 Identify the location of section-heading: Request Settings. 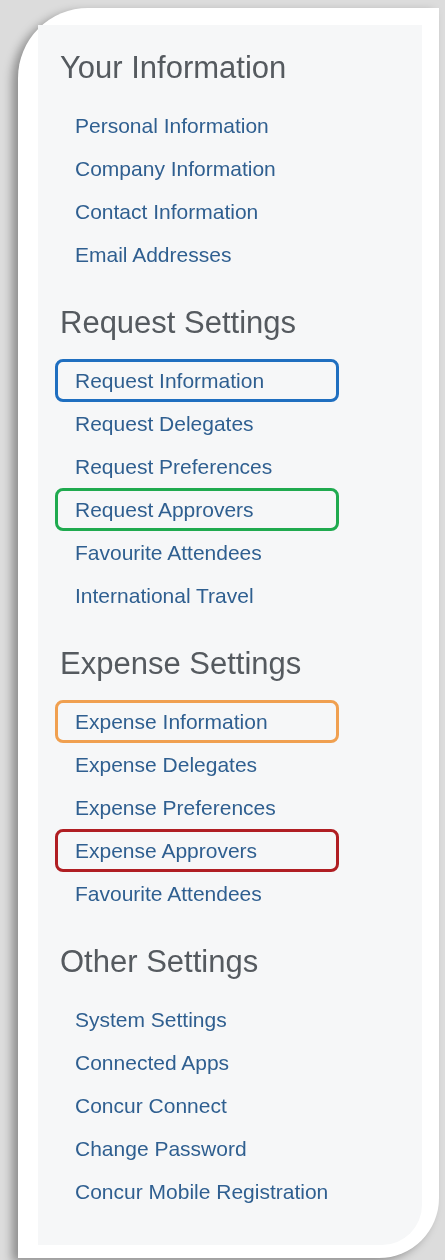
(179, 323).